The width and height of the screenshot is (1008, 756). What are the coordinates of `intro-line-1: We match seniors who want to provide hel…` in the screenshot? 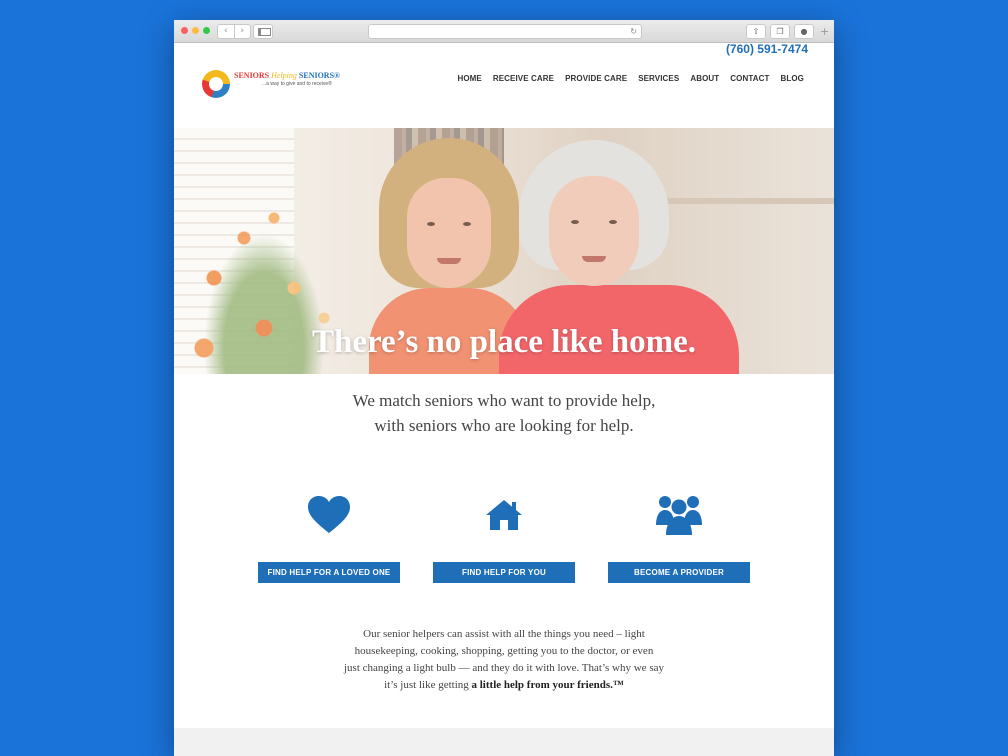 It's located at (504, 400).